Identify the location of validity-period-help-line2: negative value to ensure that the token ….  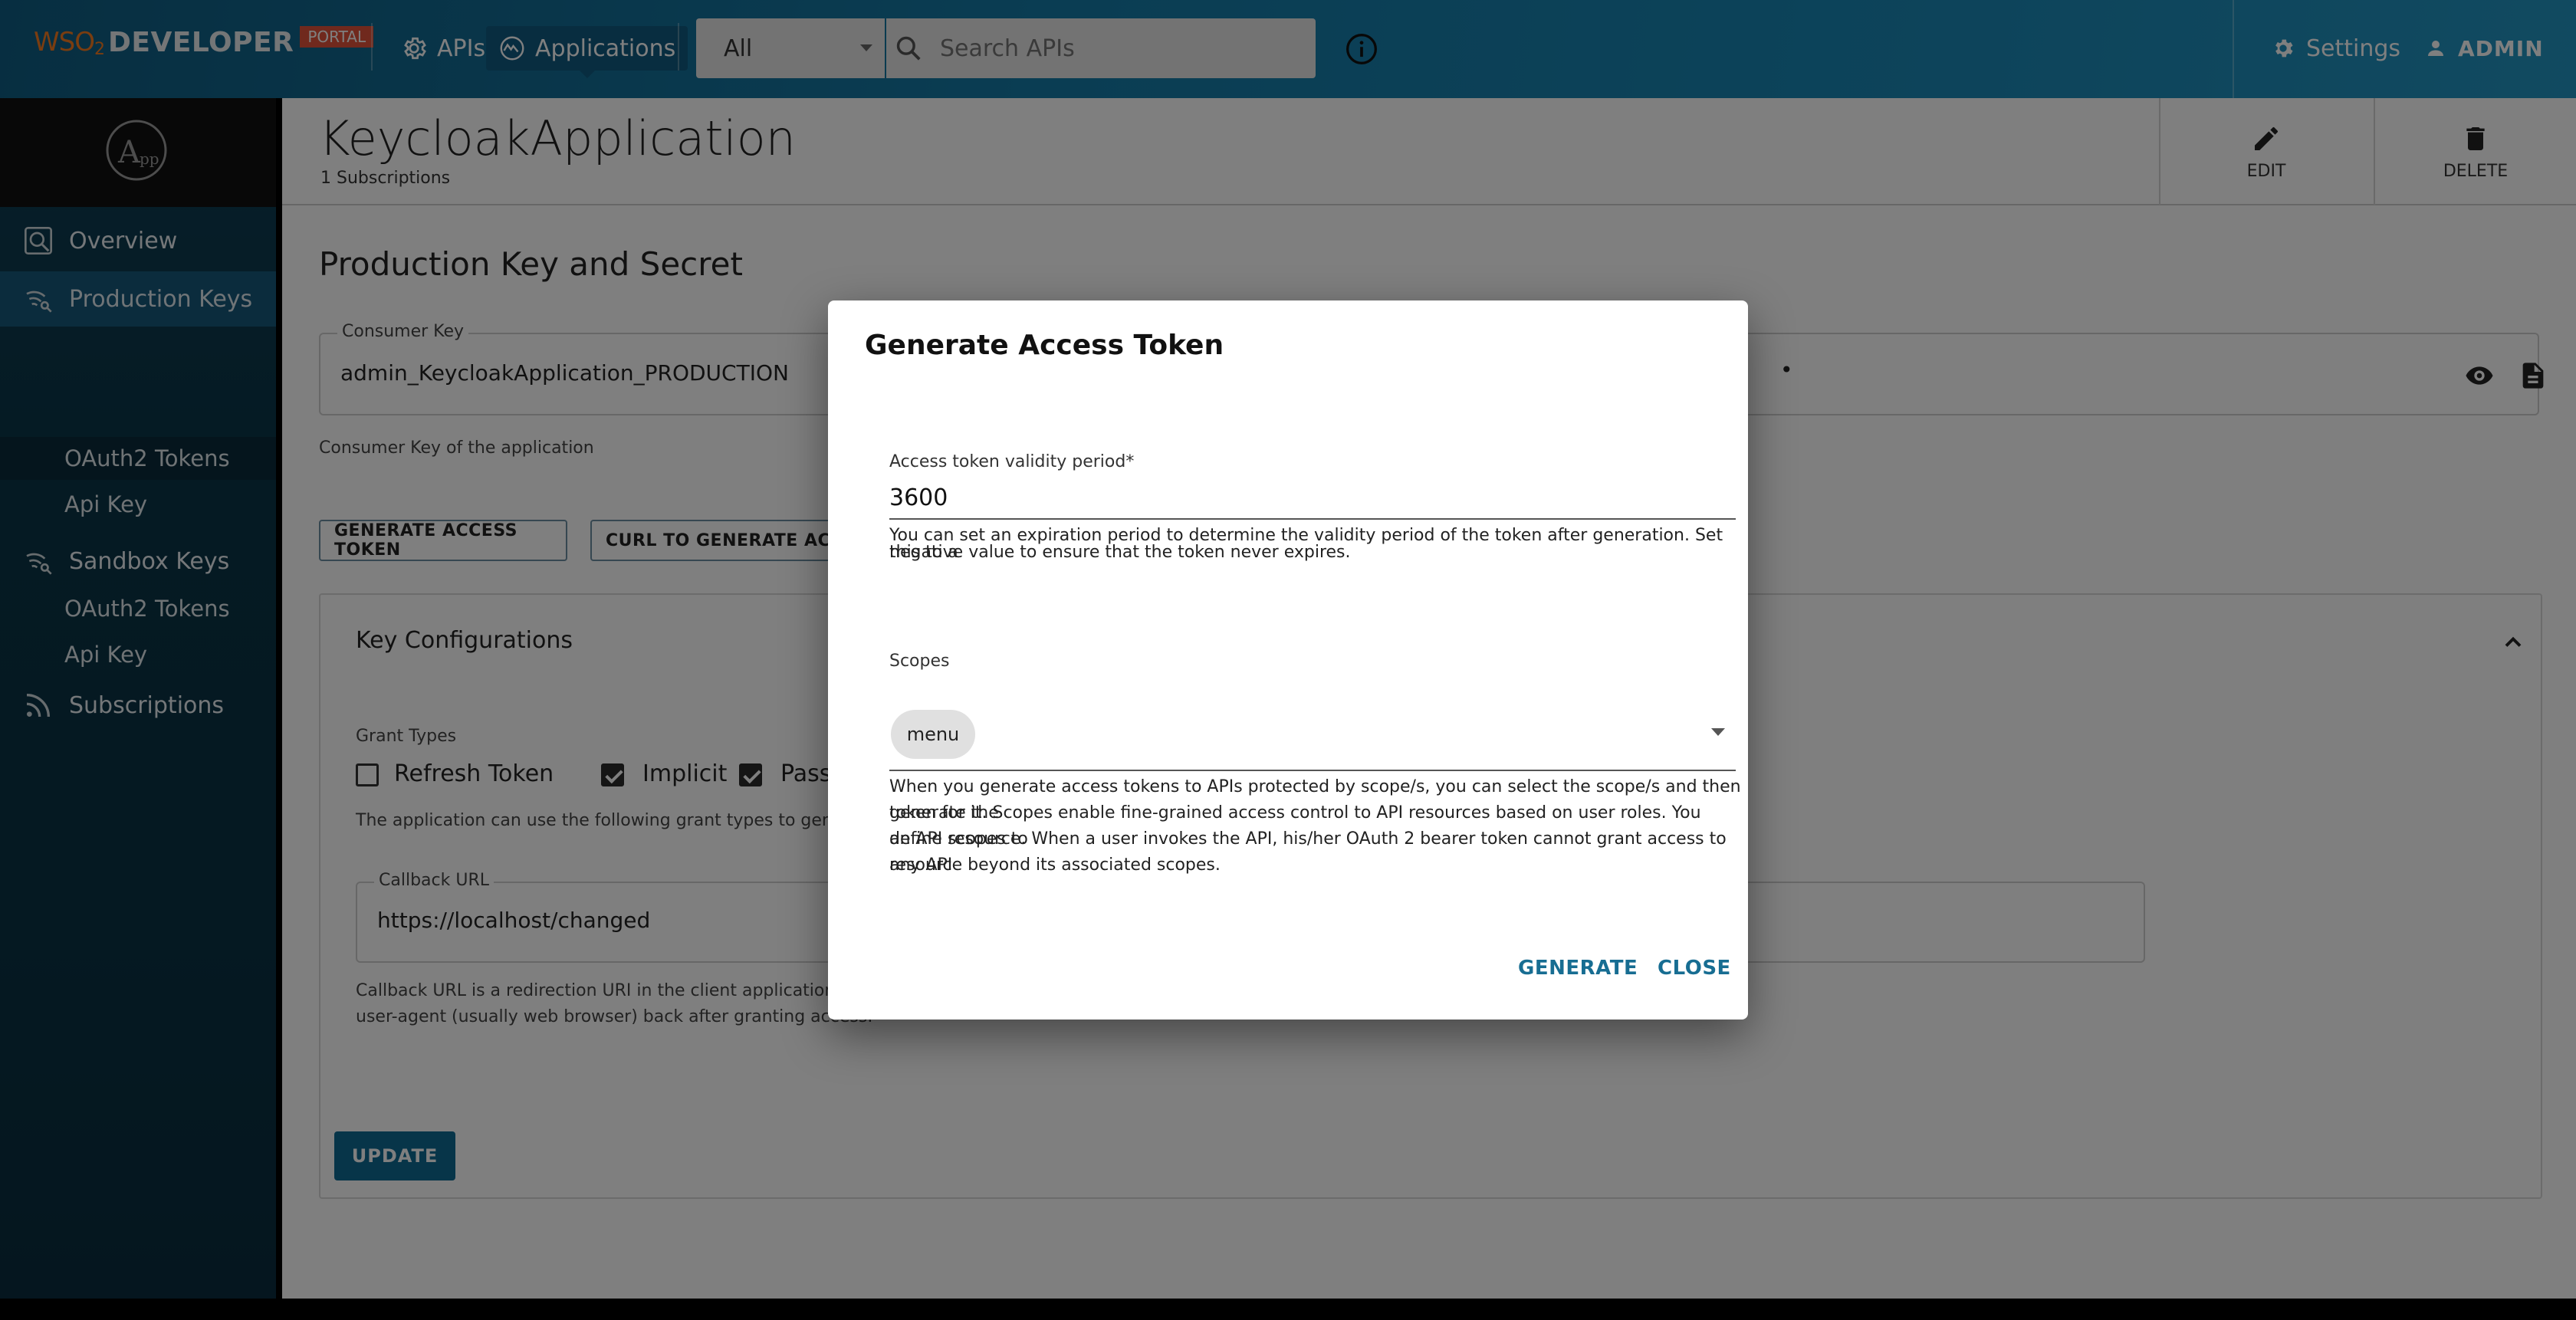
(1120, 552).